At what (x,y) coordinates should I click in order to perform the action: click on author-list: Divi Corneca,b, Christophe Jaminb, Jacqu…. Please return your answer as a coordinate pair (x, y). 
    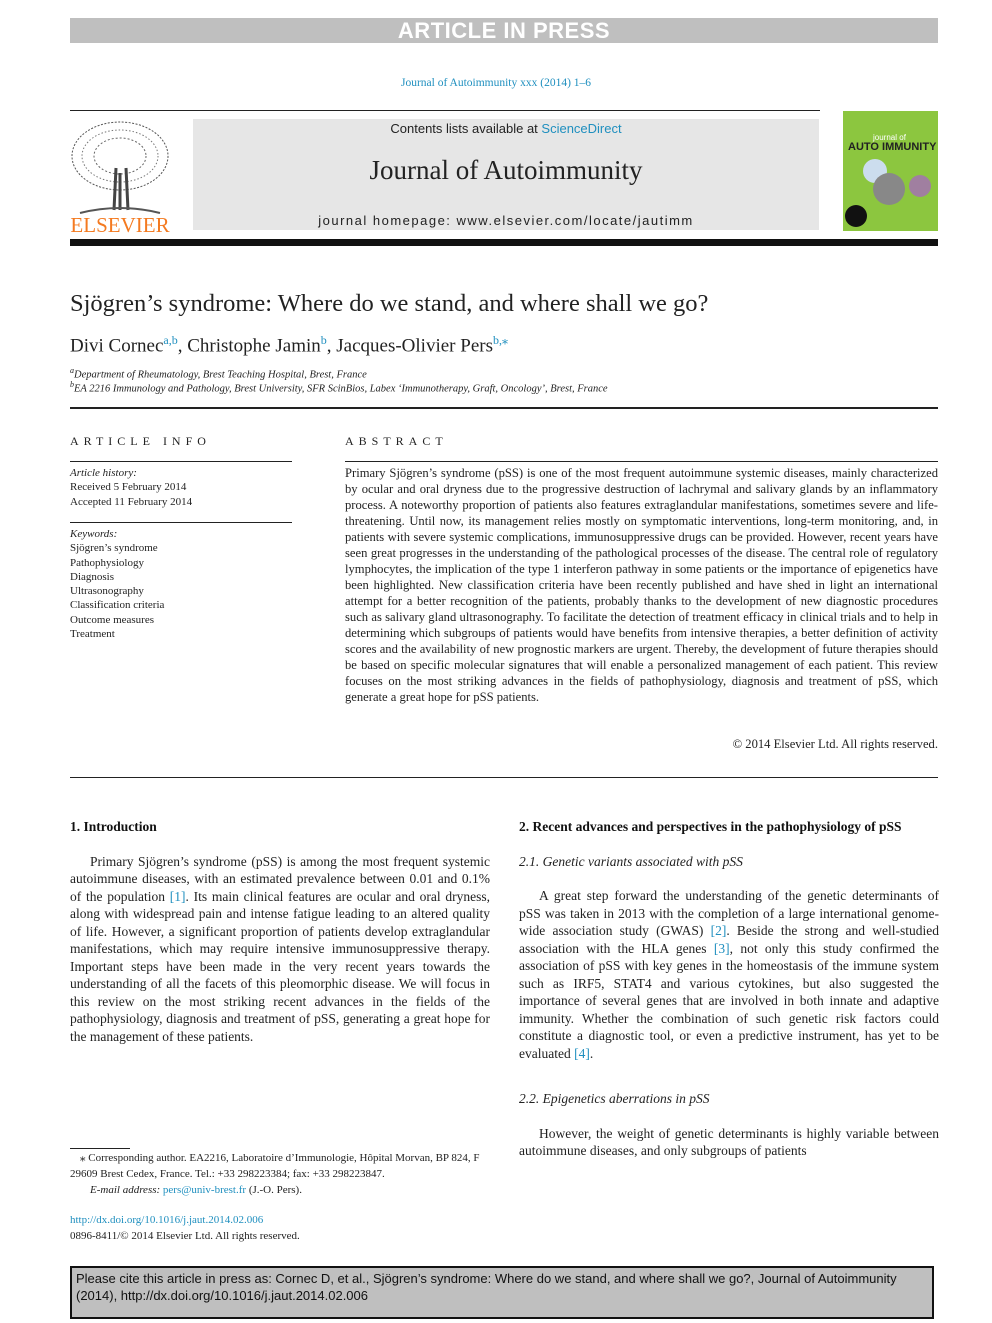
    Looking at the image, I should click on (289, 345).